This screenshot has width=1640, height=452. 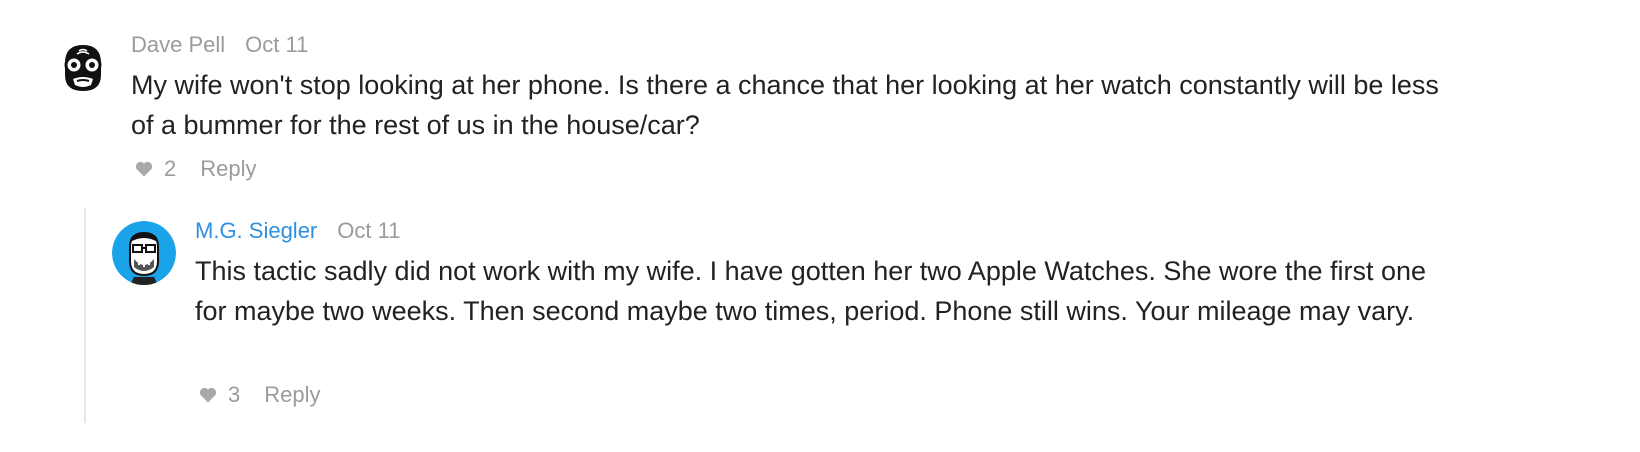 I want to click on comment-actions: 3 Reply, so click(x=259, y=395).